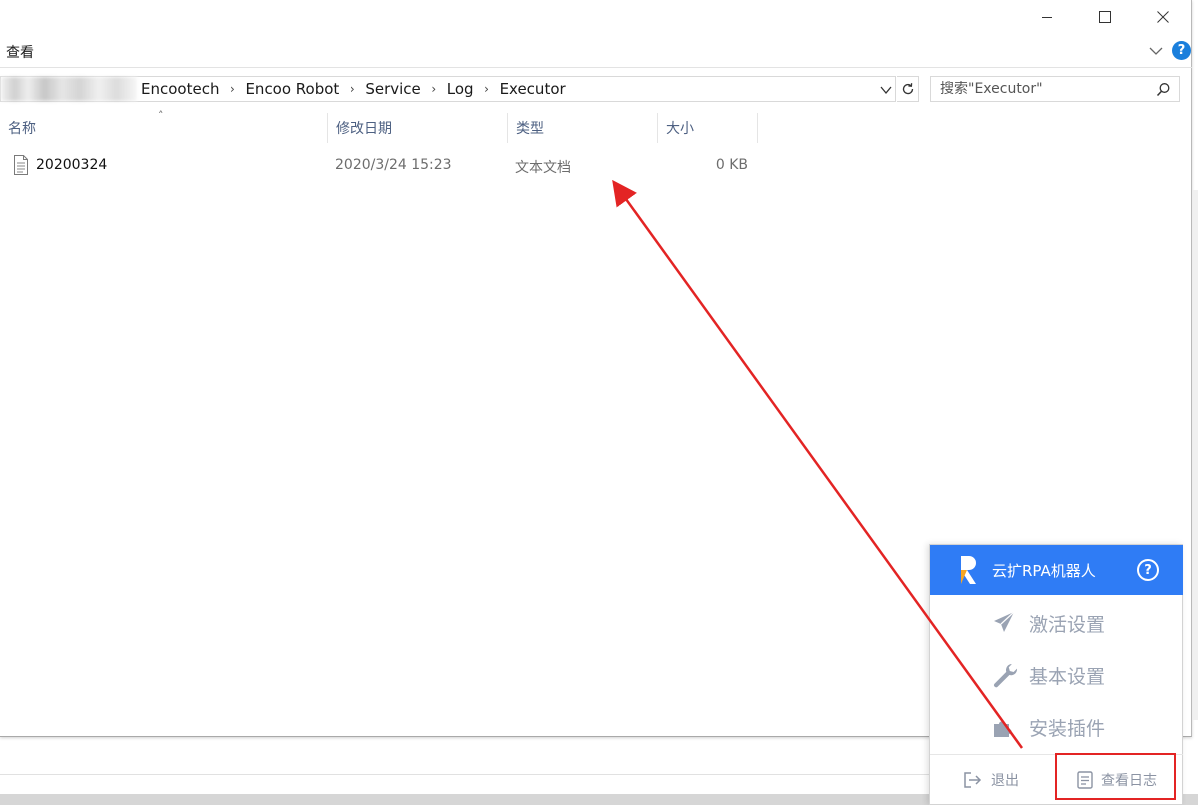 Image resolution: width=1198 pixels, height=805 pixels. I want to click on column-header-type: 类型, so click(583, 128).